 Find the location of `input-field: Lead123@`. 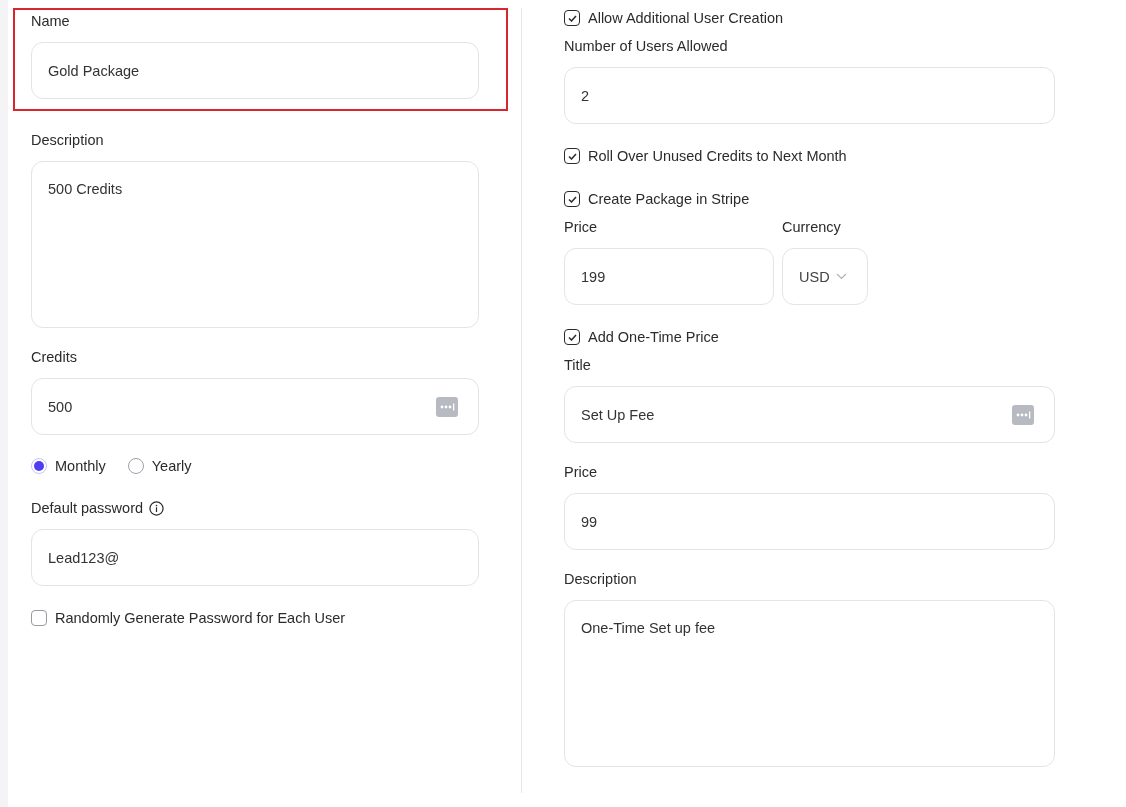

input-field: Lead123@ is located at coordinates (255, 557).